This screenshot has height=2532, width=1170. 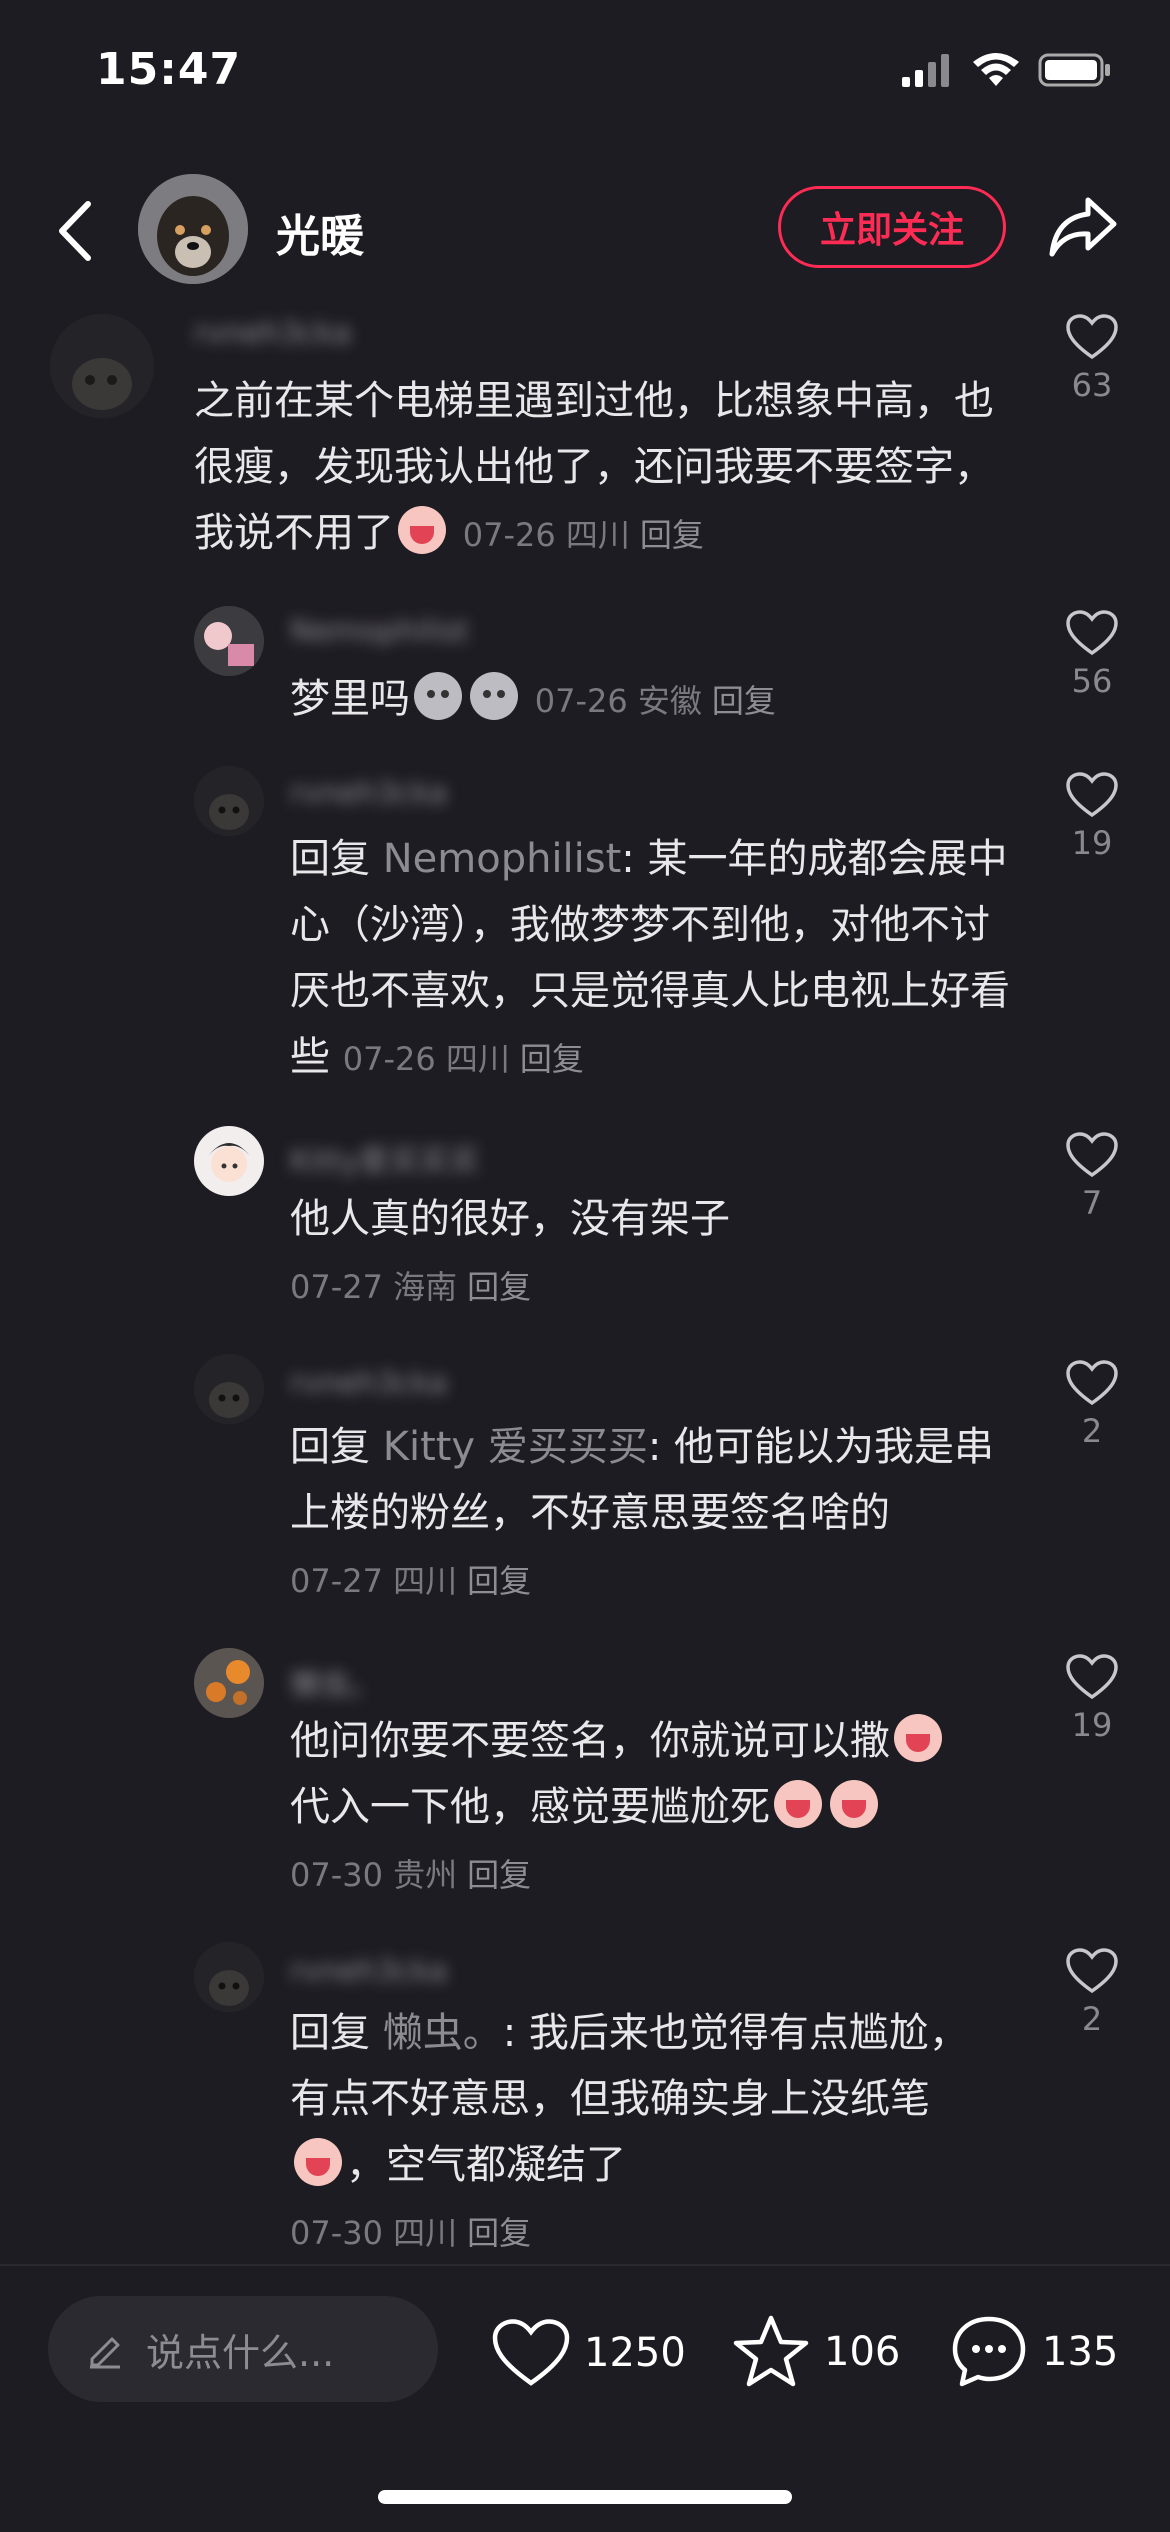 I want to click on commenter-name: Kitty爱买买买, so click(x=384, y=1158).